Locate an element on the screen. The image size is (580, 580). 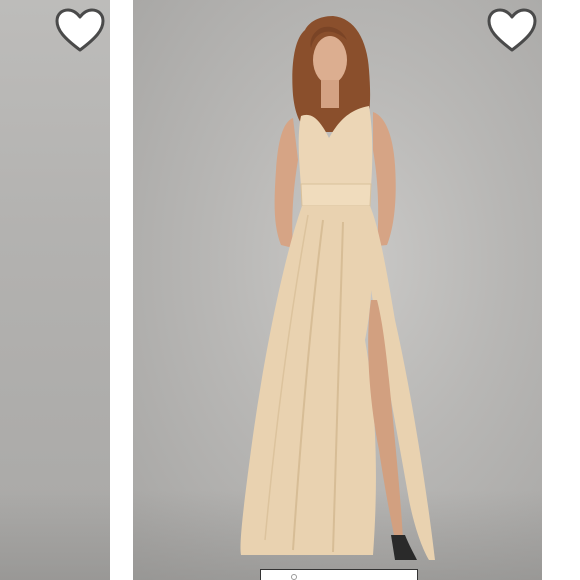
like-button-previous is located at coordinates (80, 31).